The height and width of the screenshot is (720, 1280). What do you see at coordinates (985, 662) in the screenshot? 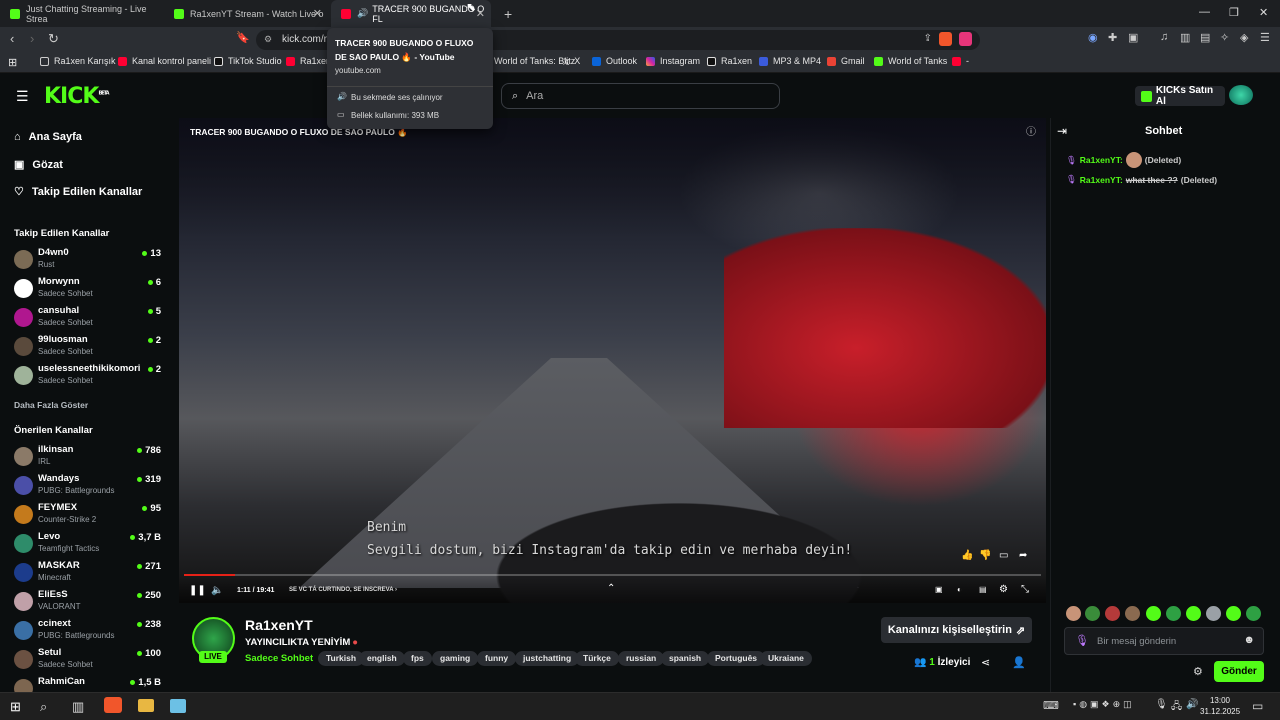
I see `share-icon: ⋖` at bounding box center [985, 662].